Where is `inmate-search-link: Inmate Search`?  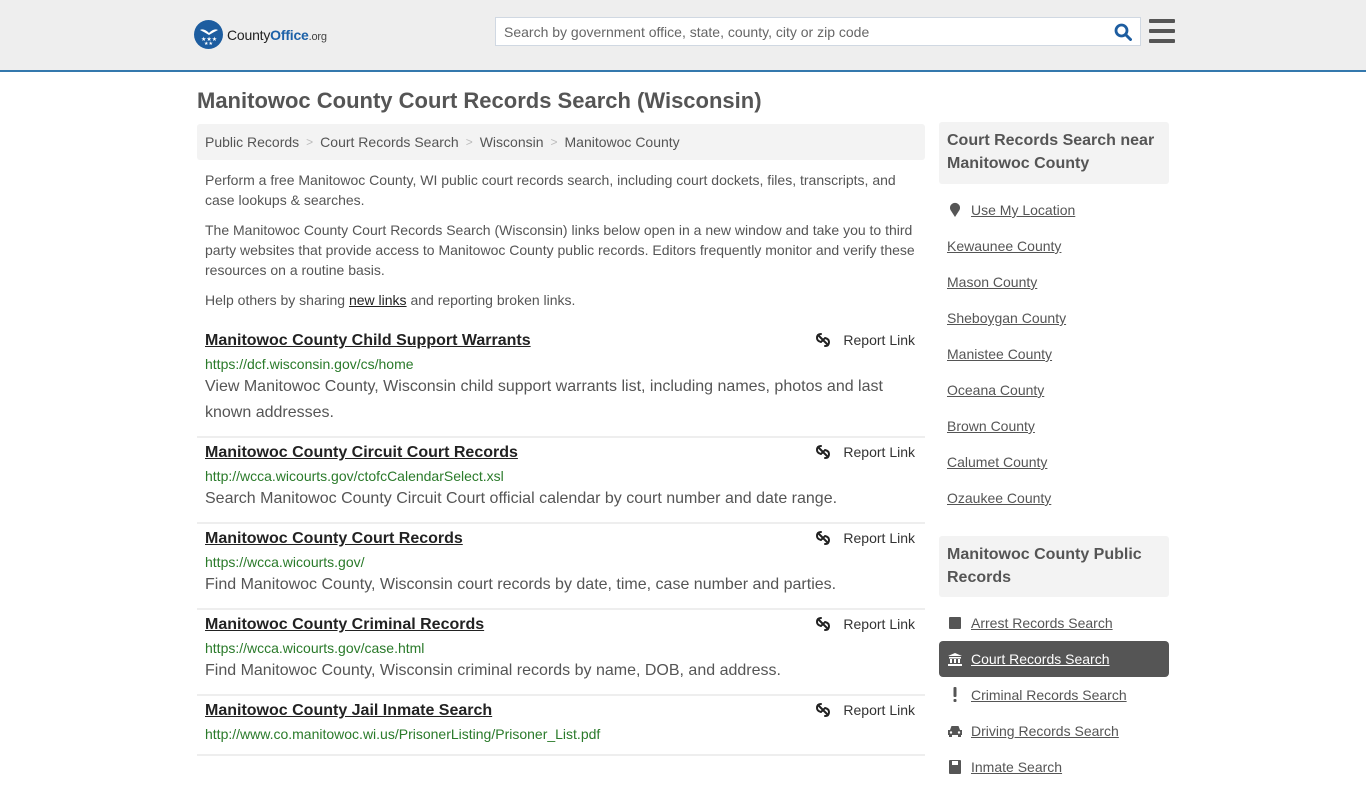 inmate-search-link: Inmate Search is located at coordinates (1016, 767).